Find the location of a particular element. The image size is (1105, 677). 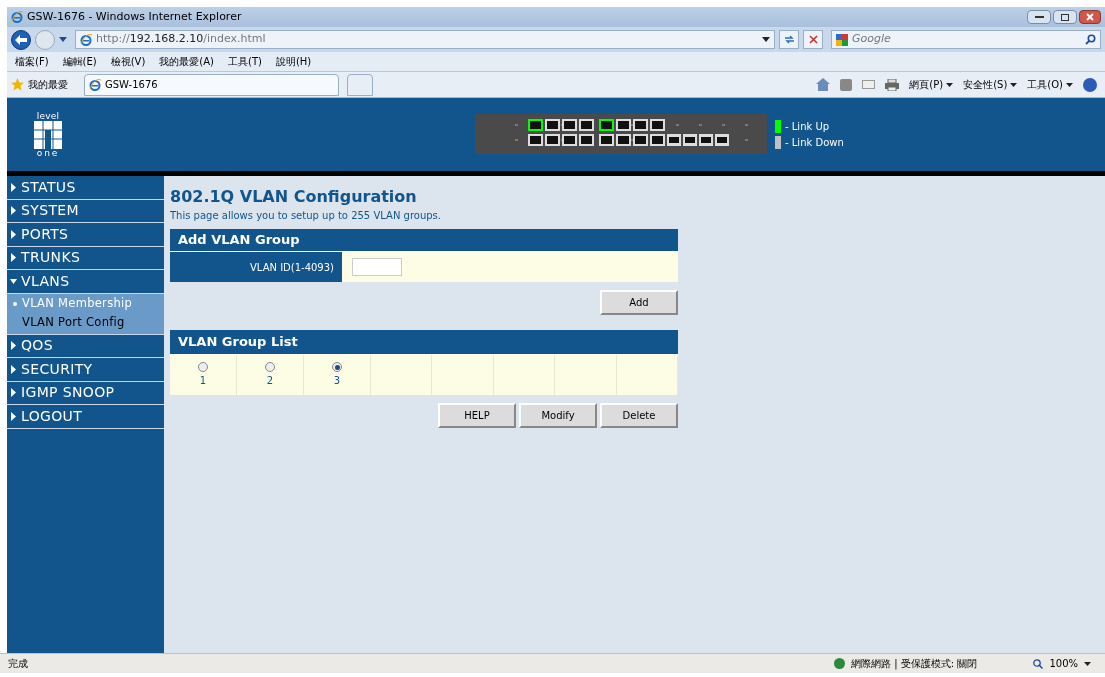

stop-button is located at coordinates (813, 39).